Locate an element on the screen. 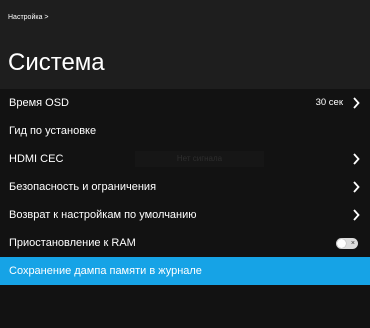  no-signal-overlay: Нет сигнала is located at coordinates (199, 159).